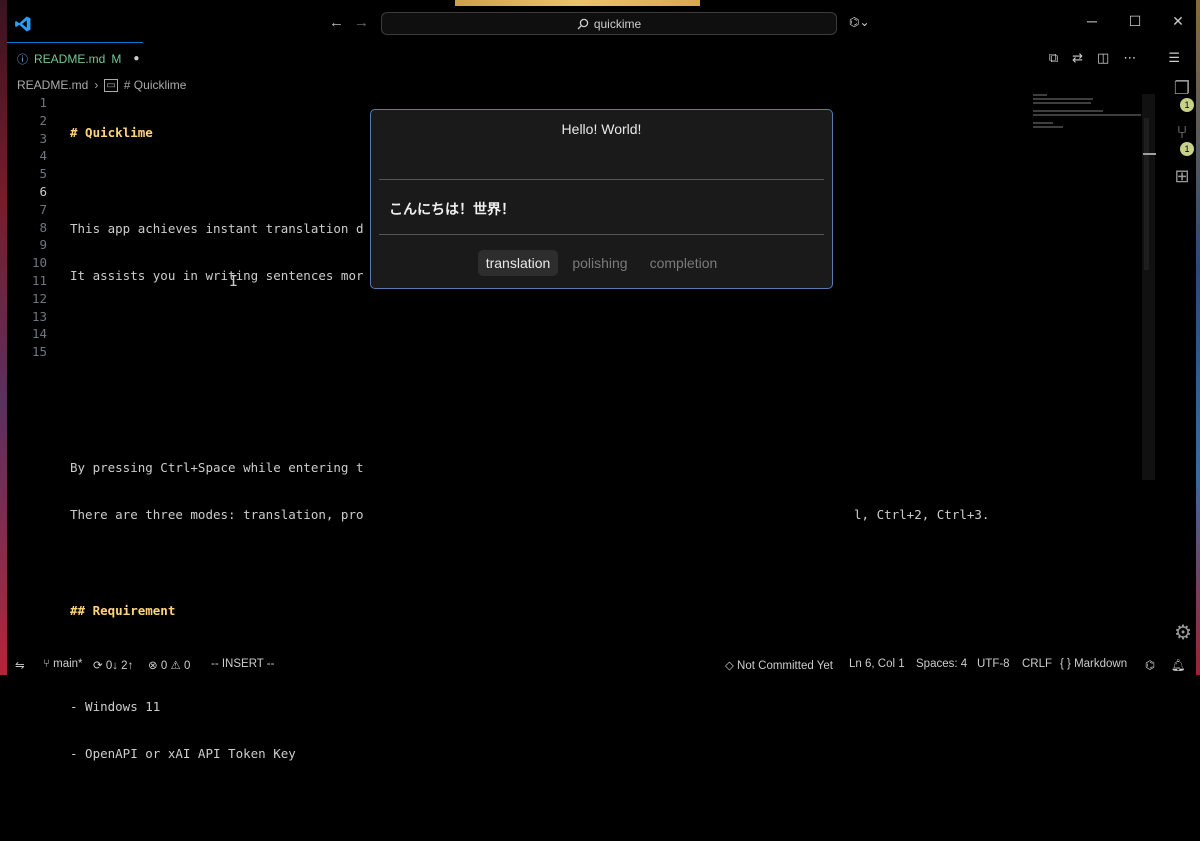  What do you see at coordinates (217, 515) in the screenshot?
I see `code-line-text: There are three modes: translation, pro` at bounding box center [217, 515].